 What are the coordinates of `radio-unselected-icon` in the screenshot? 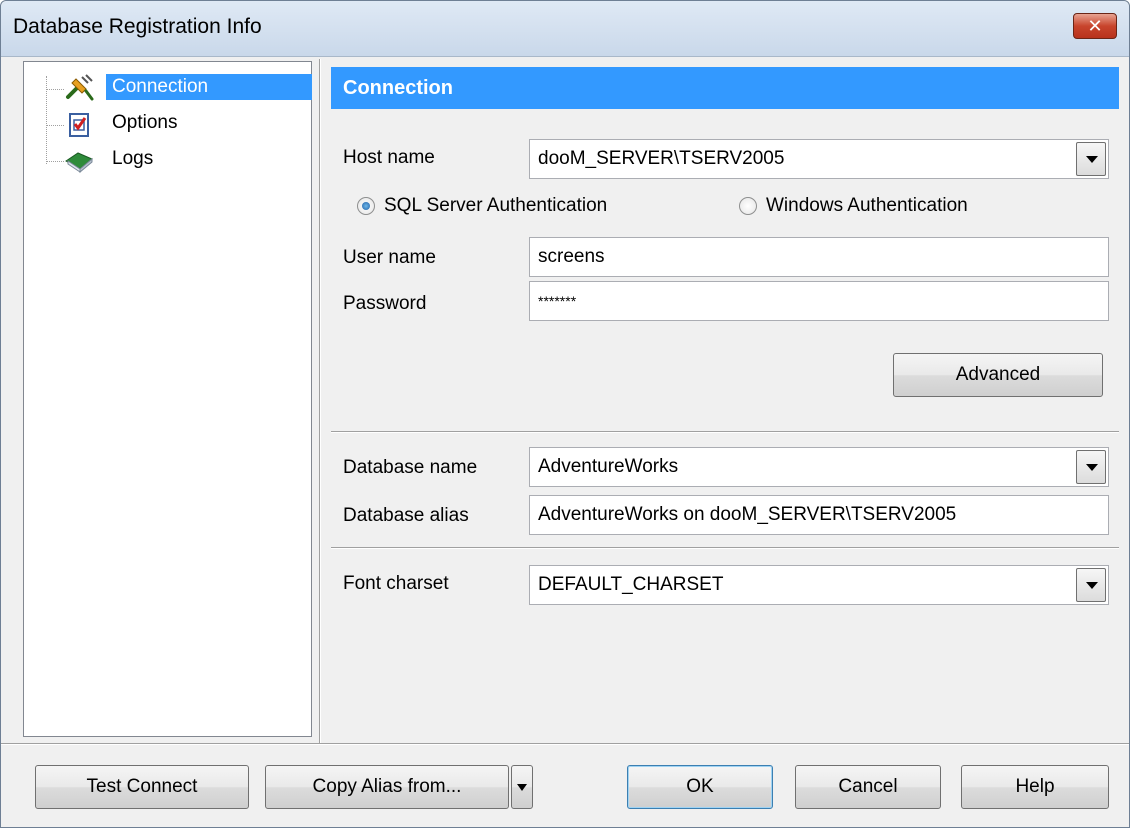 It's located at (748, 206).